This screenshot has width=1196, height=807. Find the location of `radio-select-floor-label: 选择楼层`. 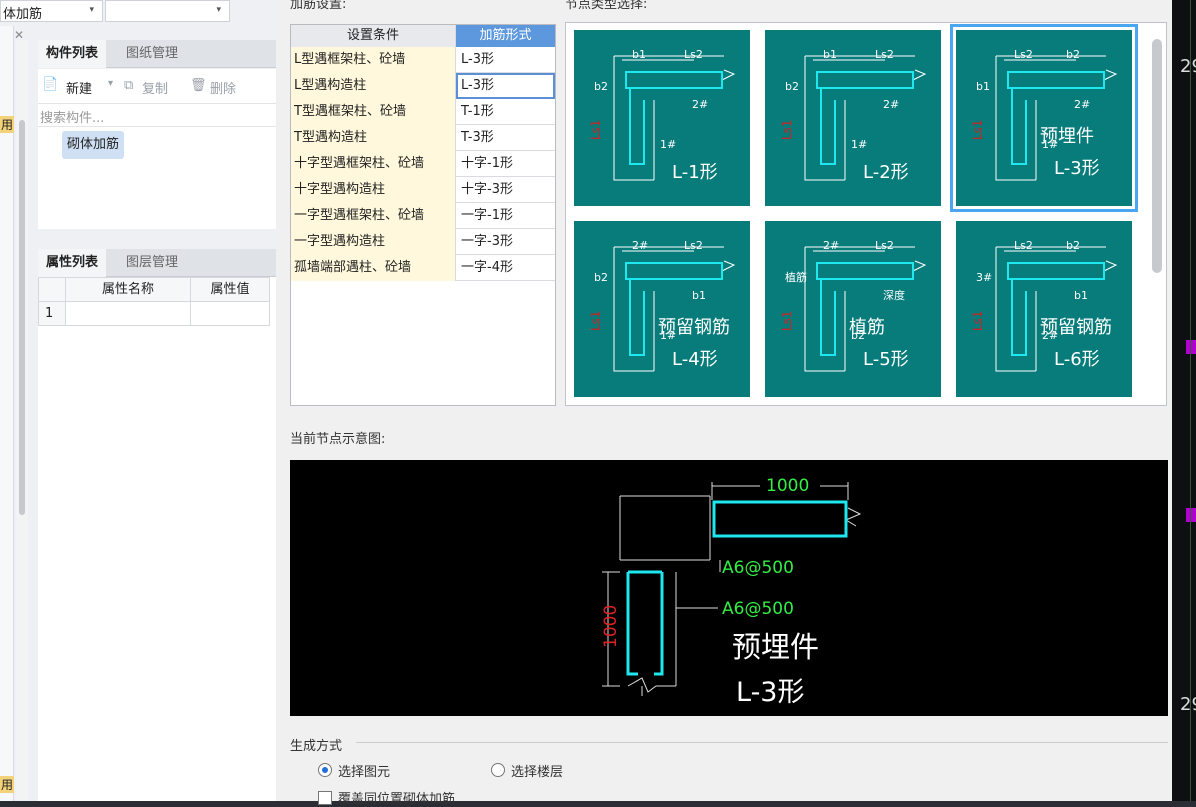

radio-select-floor-label: 选择楼层 is located at coordinates (537, 770).